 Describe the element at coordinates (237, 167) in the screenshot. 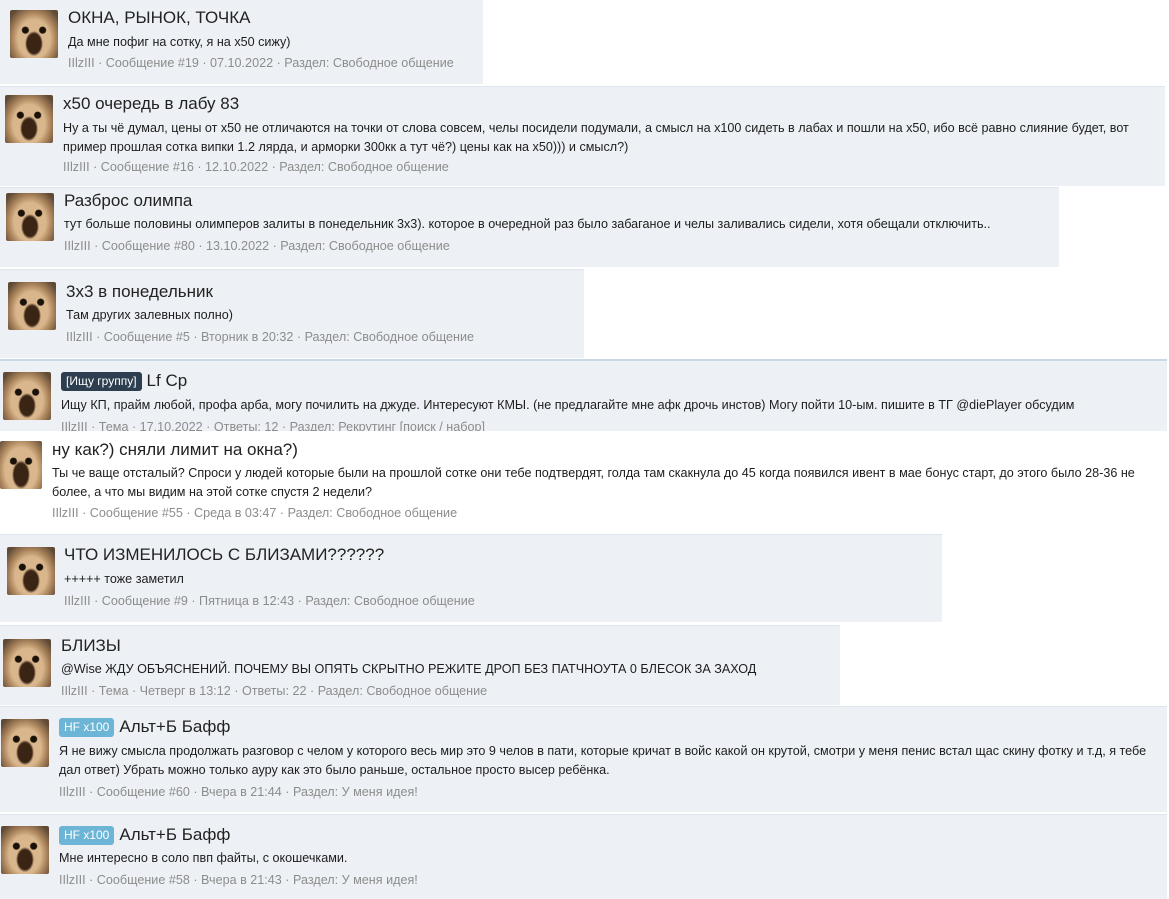

I see `meta-date: 12.10.2022` at that location.